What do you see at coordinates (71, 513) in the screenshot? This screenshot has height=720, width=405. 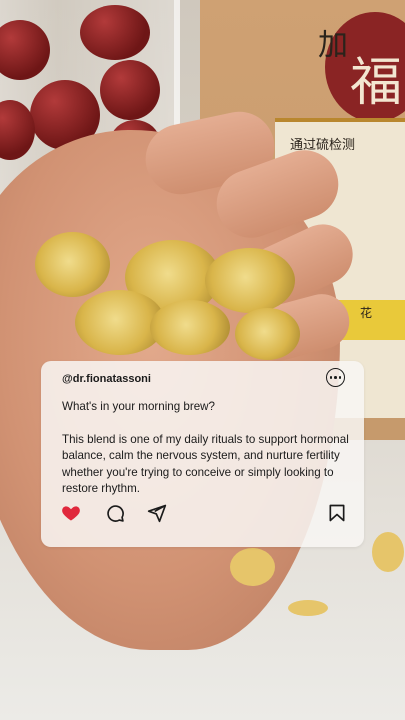 I see `heart-icon` at bounding box center [71, 513].